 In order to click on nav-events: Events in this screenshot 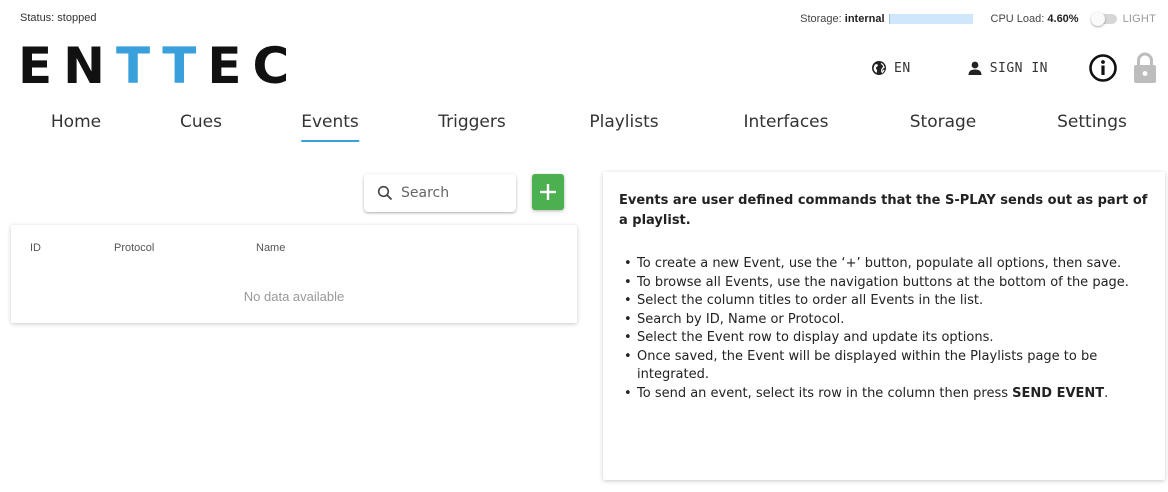, I will do `click(330, 127)`.